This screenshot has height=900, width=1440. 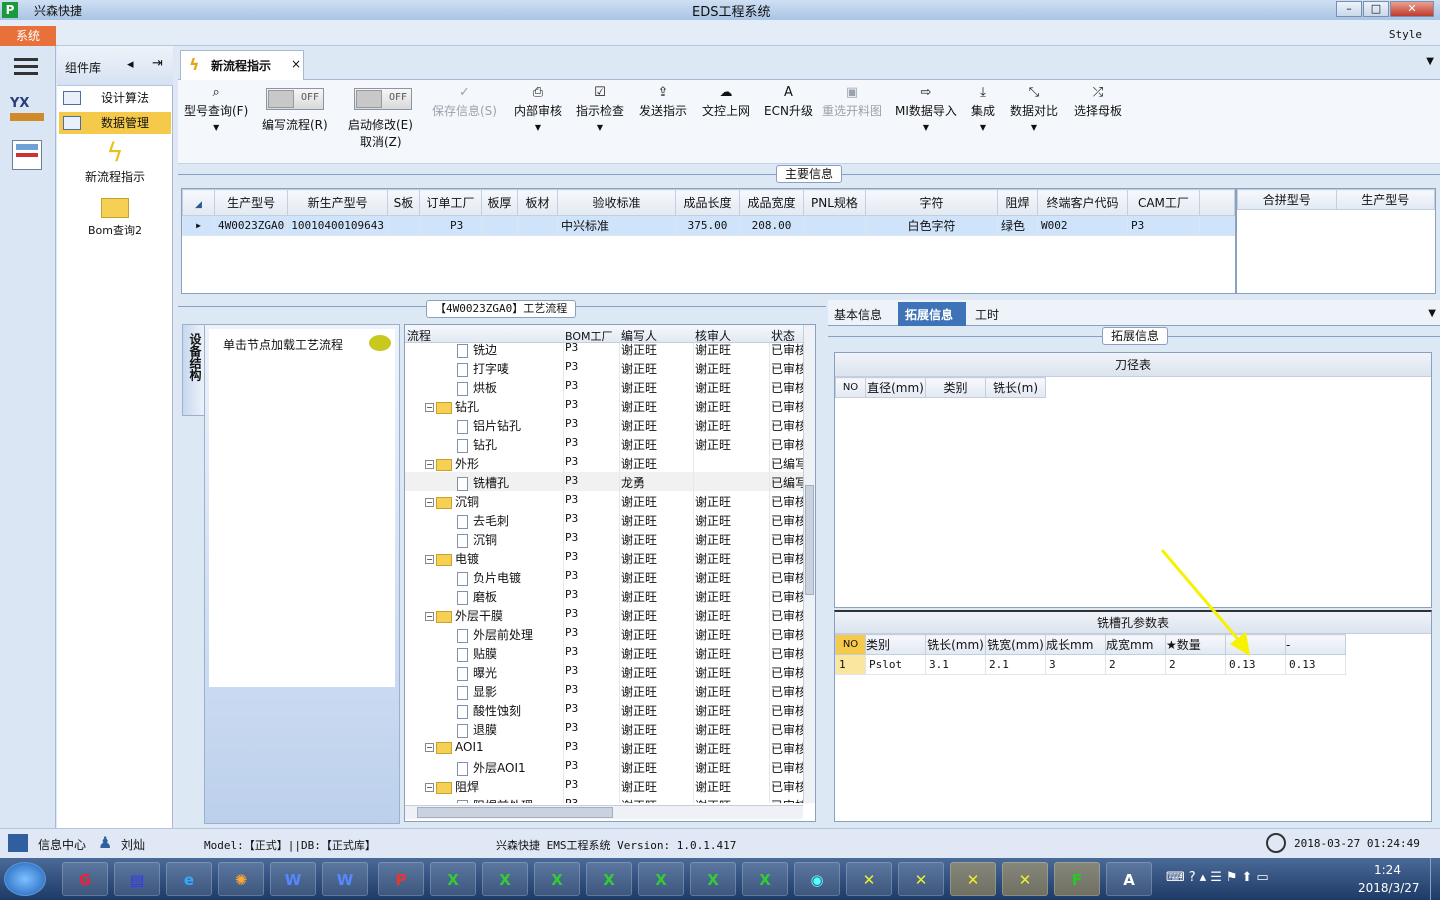 What do you see at coordinates (604, 576) in the screenshot?
I see `tree-row: 负片电镀 P3 谢正旺 谢正旺 已审核` at bounding box center [604, 576].